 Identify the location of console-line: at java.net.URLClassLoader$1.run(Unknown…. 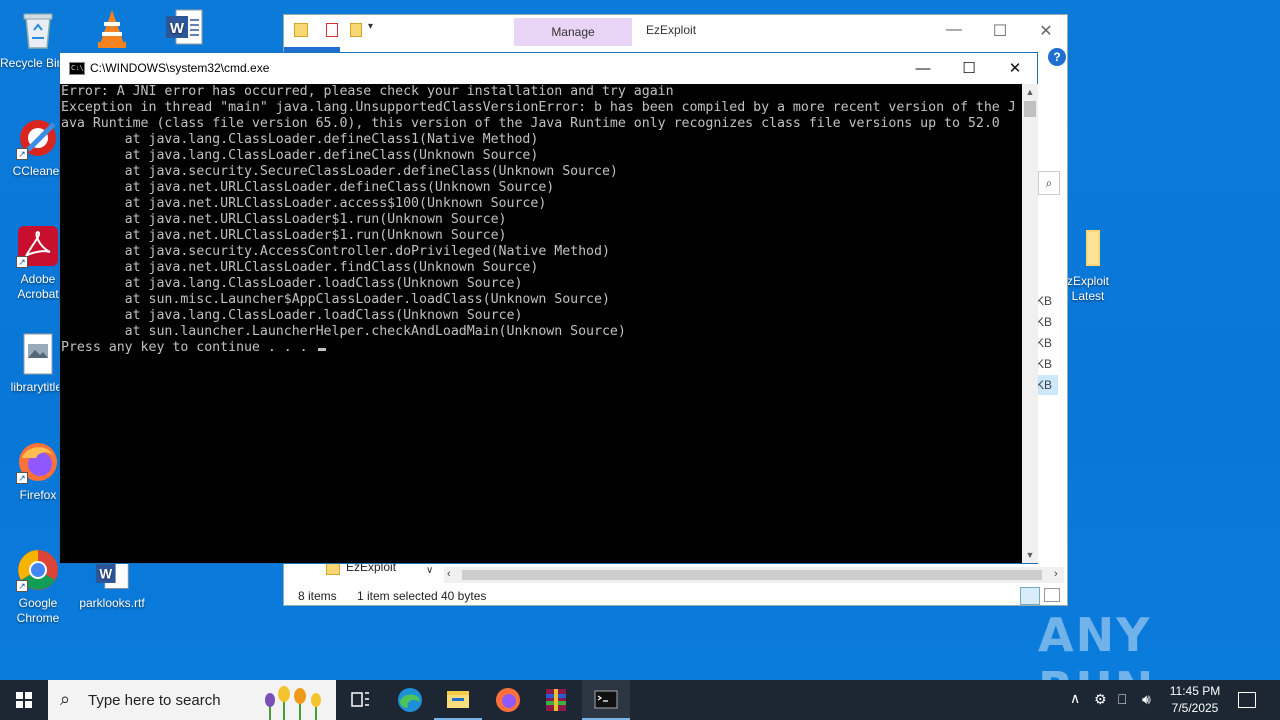
(284, 219).